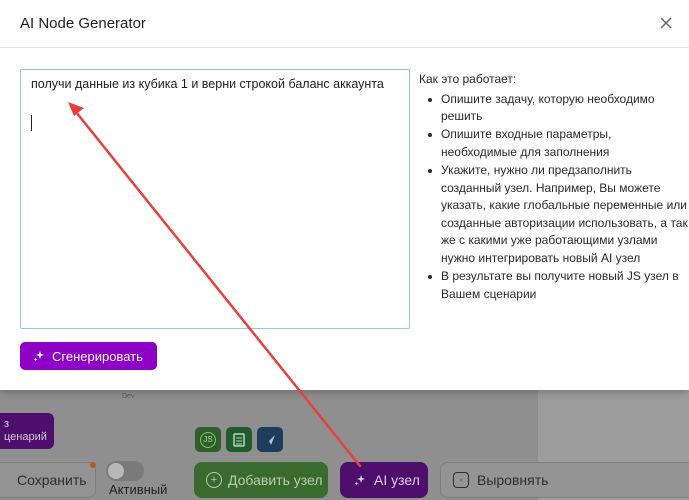 The height and width of the screenshot is (500, 689). What do you see at coordinates (344, 24) in the screenshot?
I see `modal-header: AI Node Generator` at bounding box center [344, 24].